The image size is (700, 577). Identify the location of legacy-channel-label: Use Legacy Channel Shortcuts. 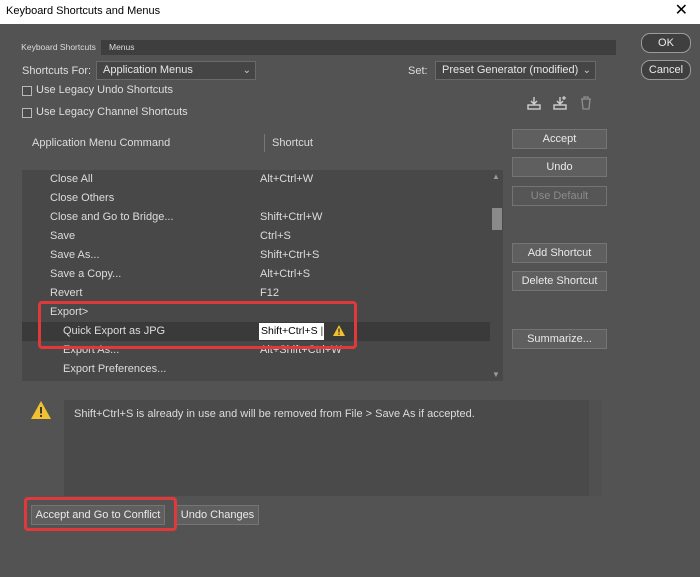
(112, 112).